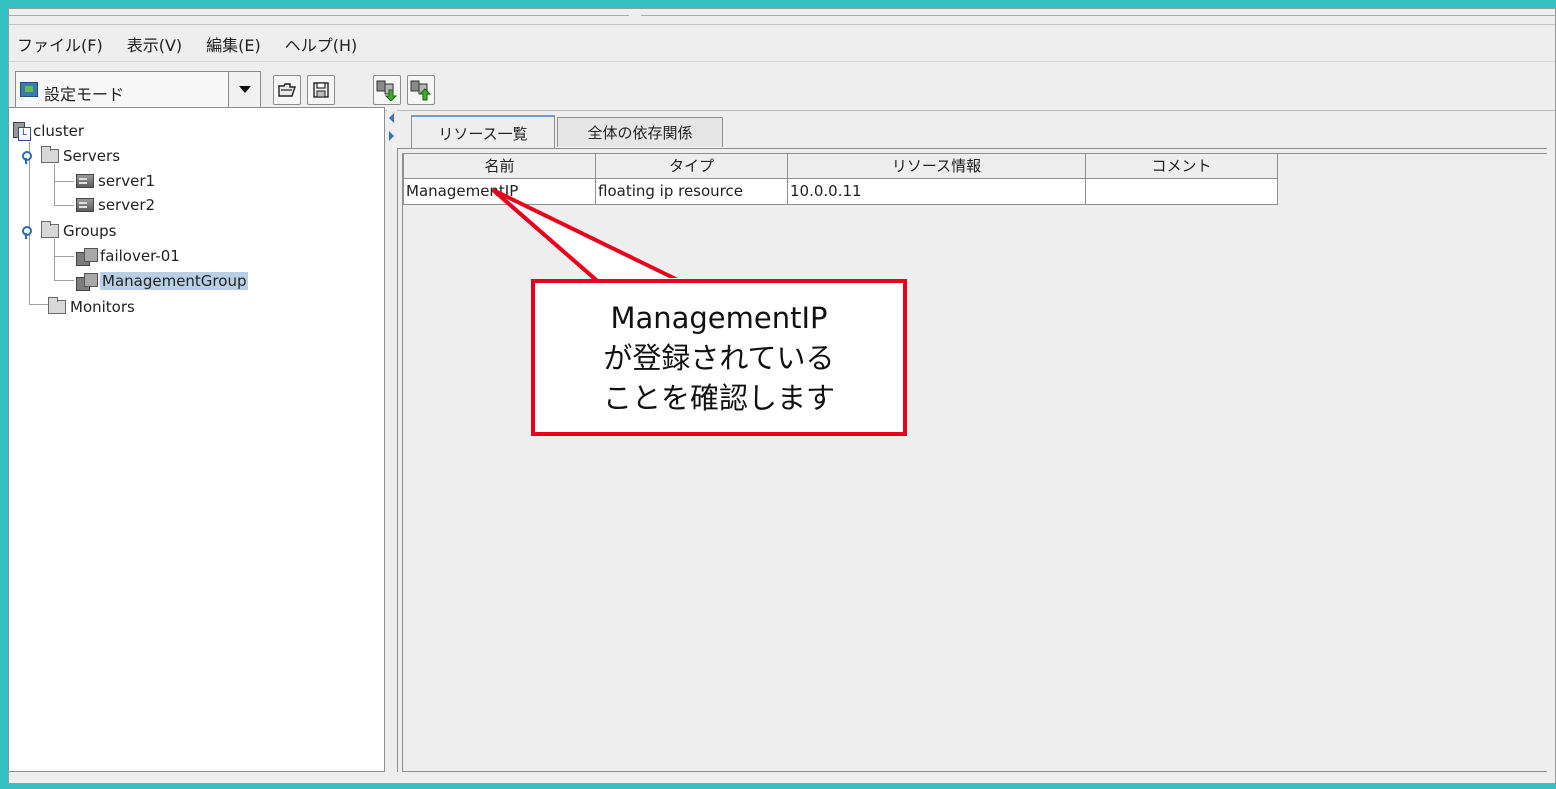 The height and width of the screenshot is (789, 1556). I want to click on collapse-left-icon, so click(391, 118).